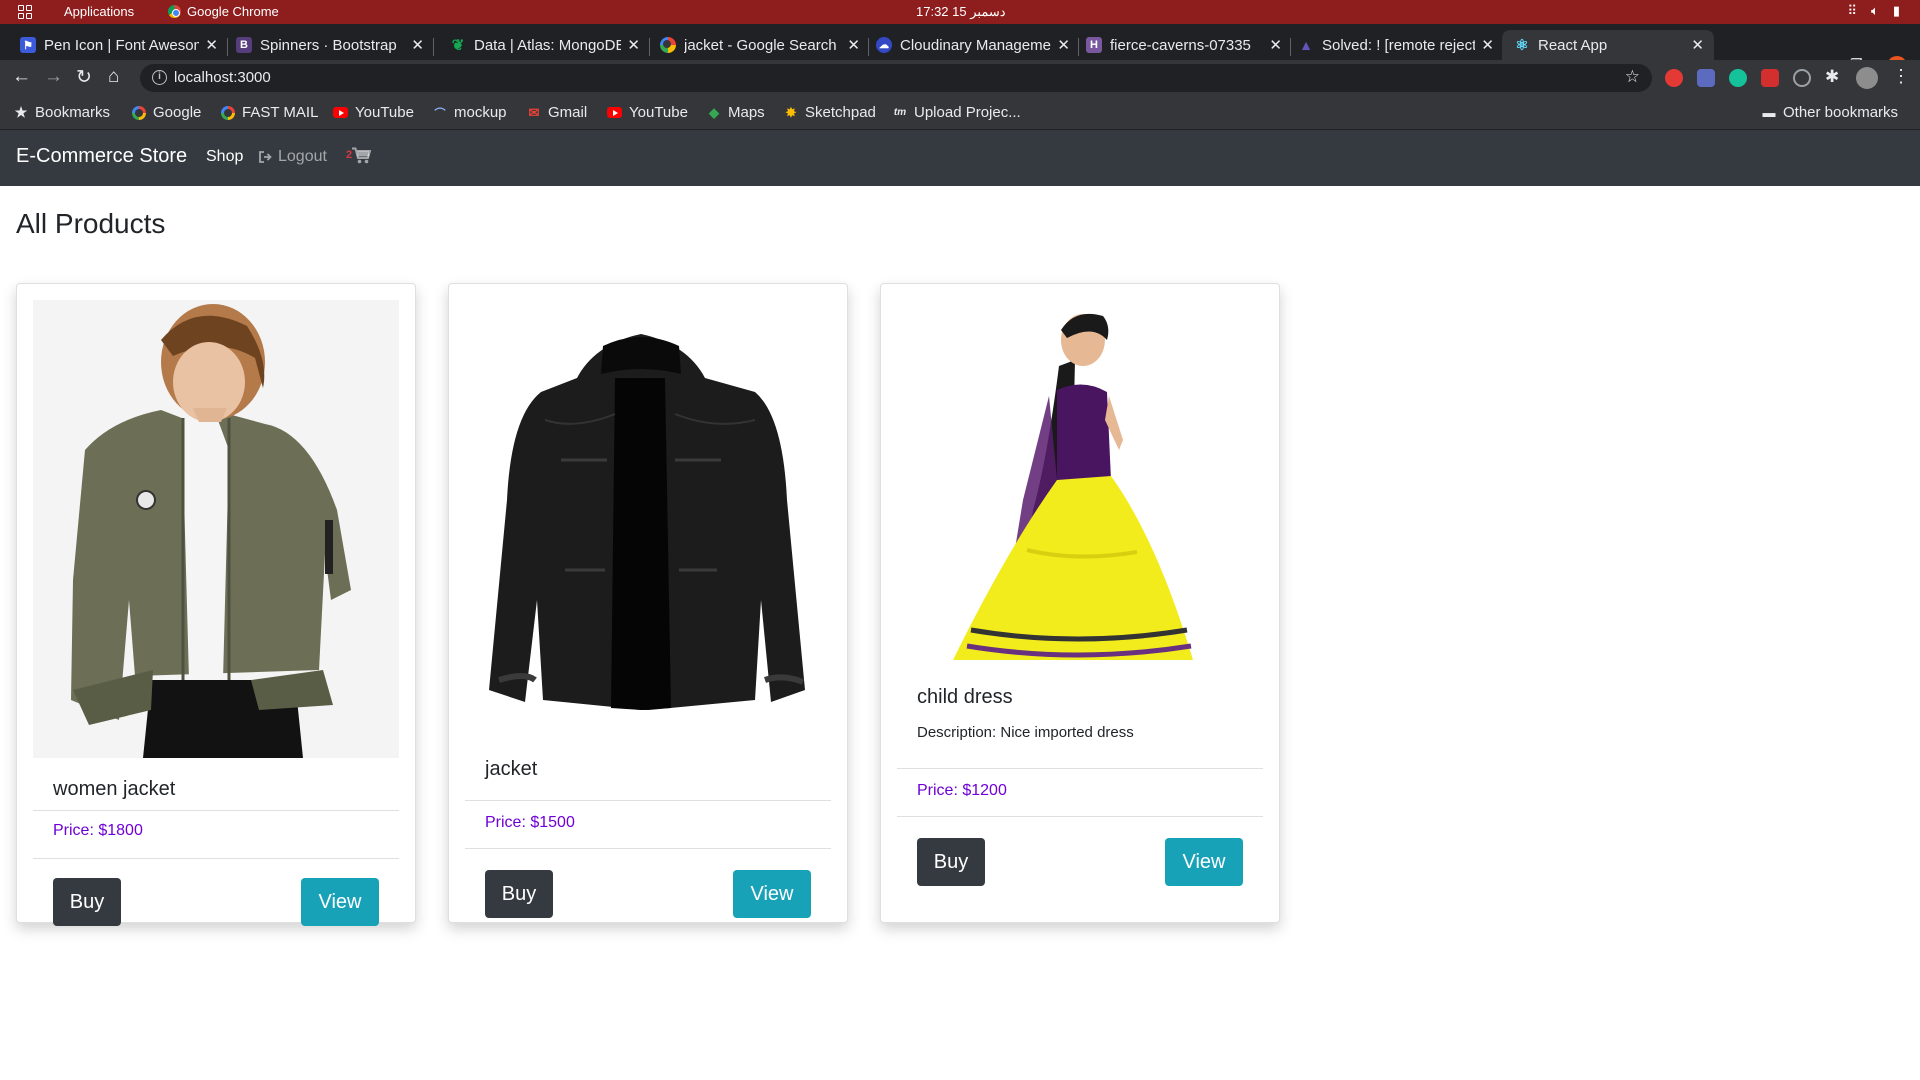 Image resolution: width=1920 pixels, height=1080 pixels. I want to click on product-name: women jacket, so click(114, 789).